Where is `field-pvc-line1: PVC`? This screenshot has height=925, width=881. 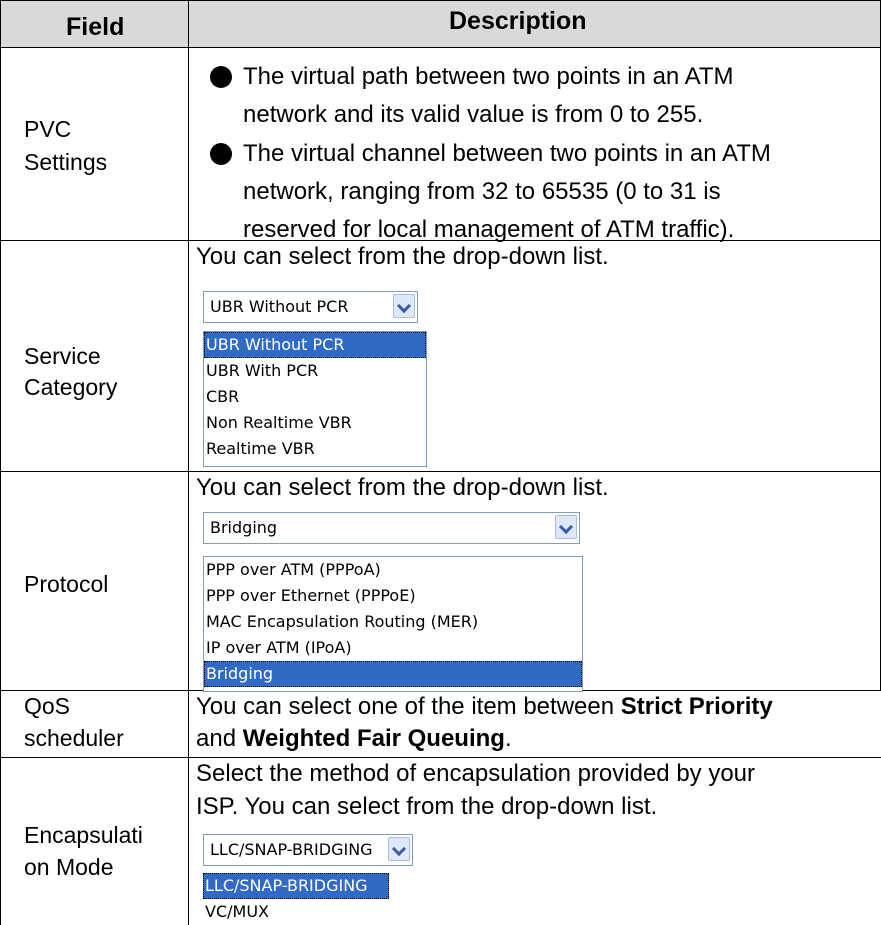
field-pvc-line1: PVC is located at coordinates (48, 129).